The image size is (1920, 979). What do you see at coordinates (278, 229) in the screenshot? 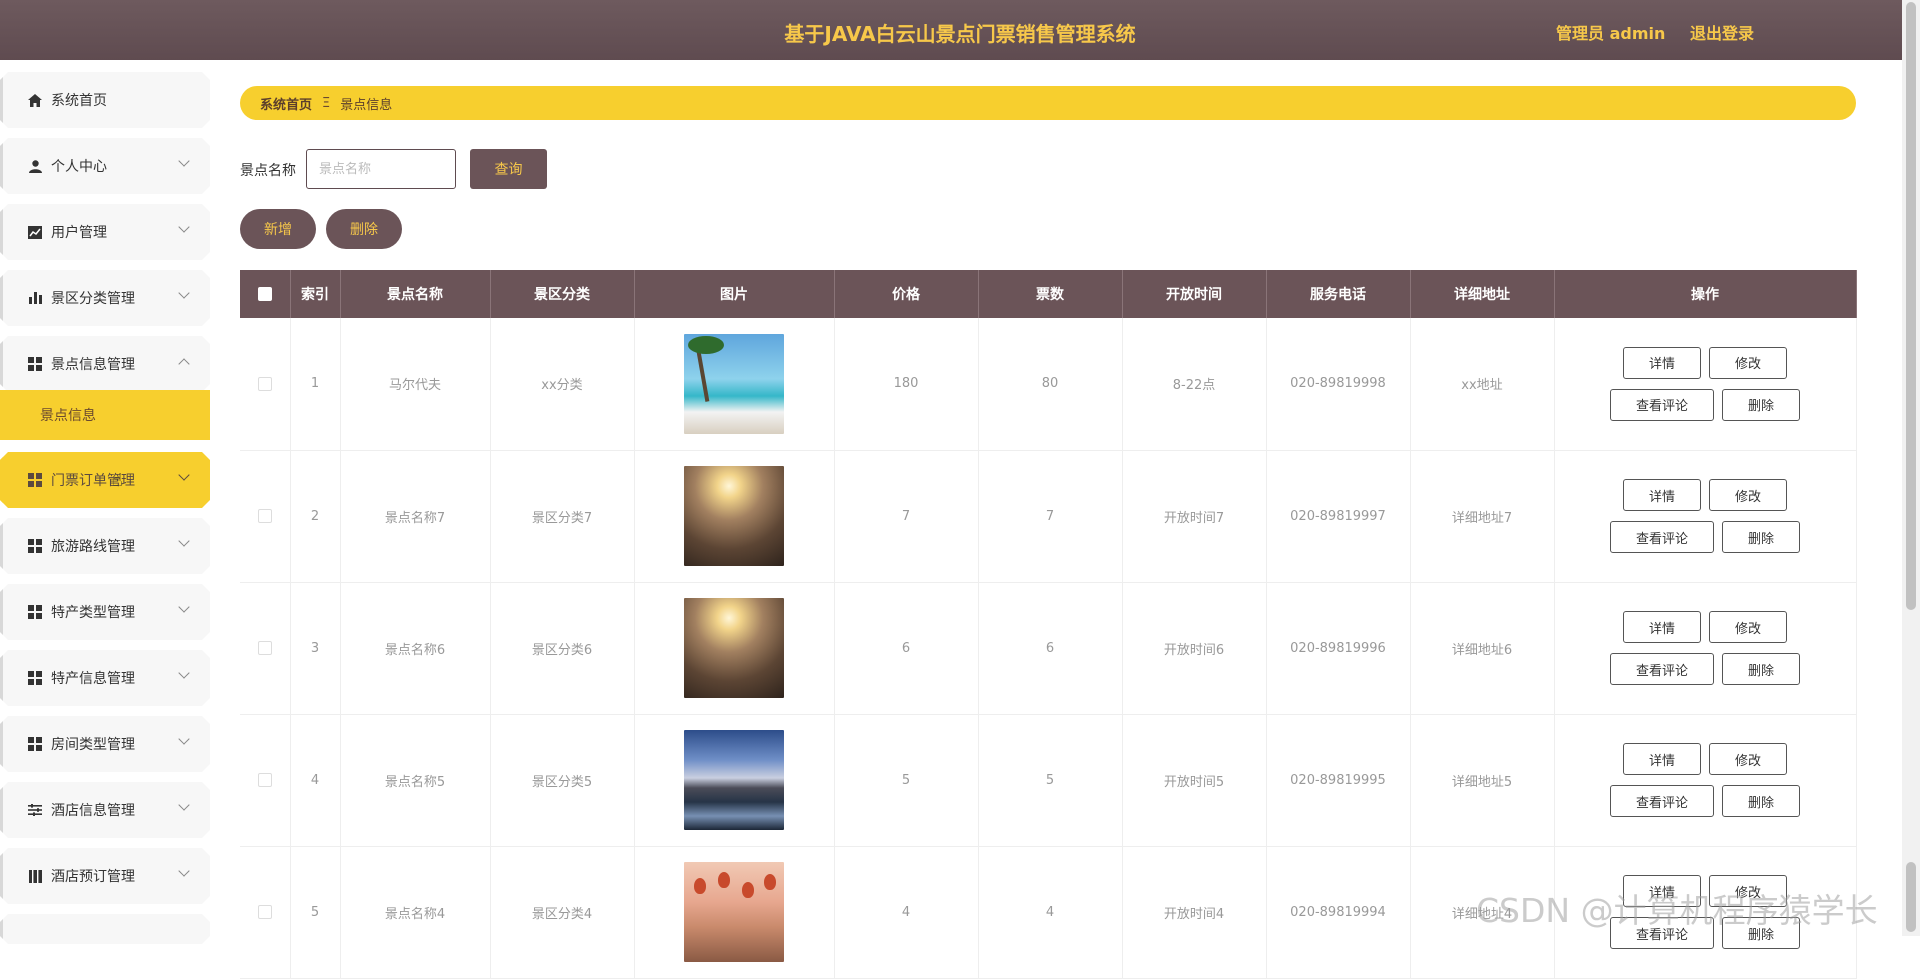
I see `add-button: 新增` at bounding box center [278, 229].